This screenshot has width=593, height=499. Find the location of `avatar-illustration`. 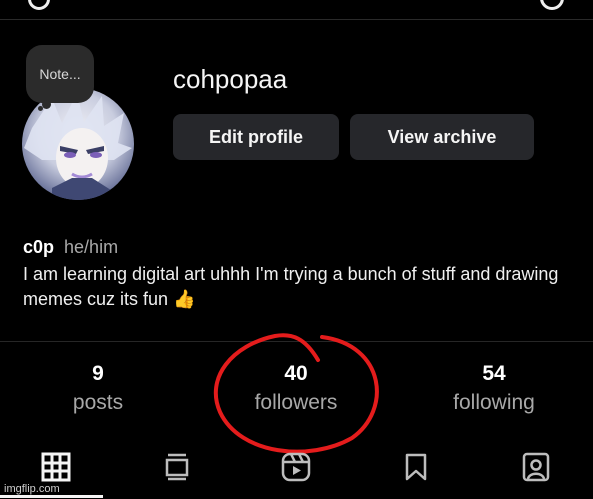

avatar-illustration is located at coordinates (78, 146).